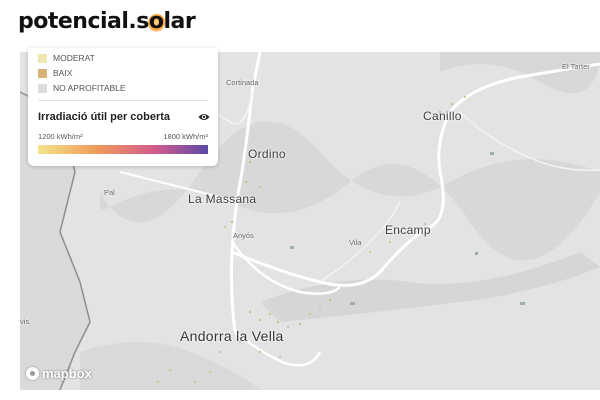  I want to click on place-label-ordino: Ordino, so click(267, 154).